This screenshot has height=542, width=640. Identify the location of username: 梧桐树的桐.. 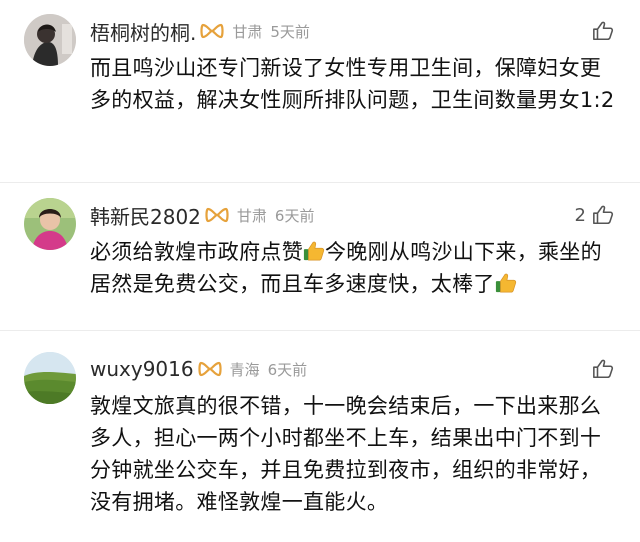
(143, 31).